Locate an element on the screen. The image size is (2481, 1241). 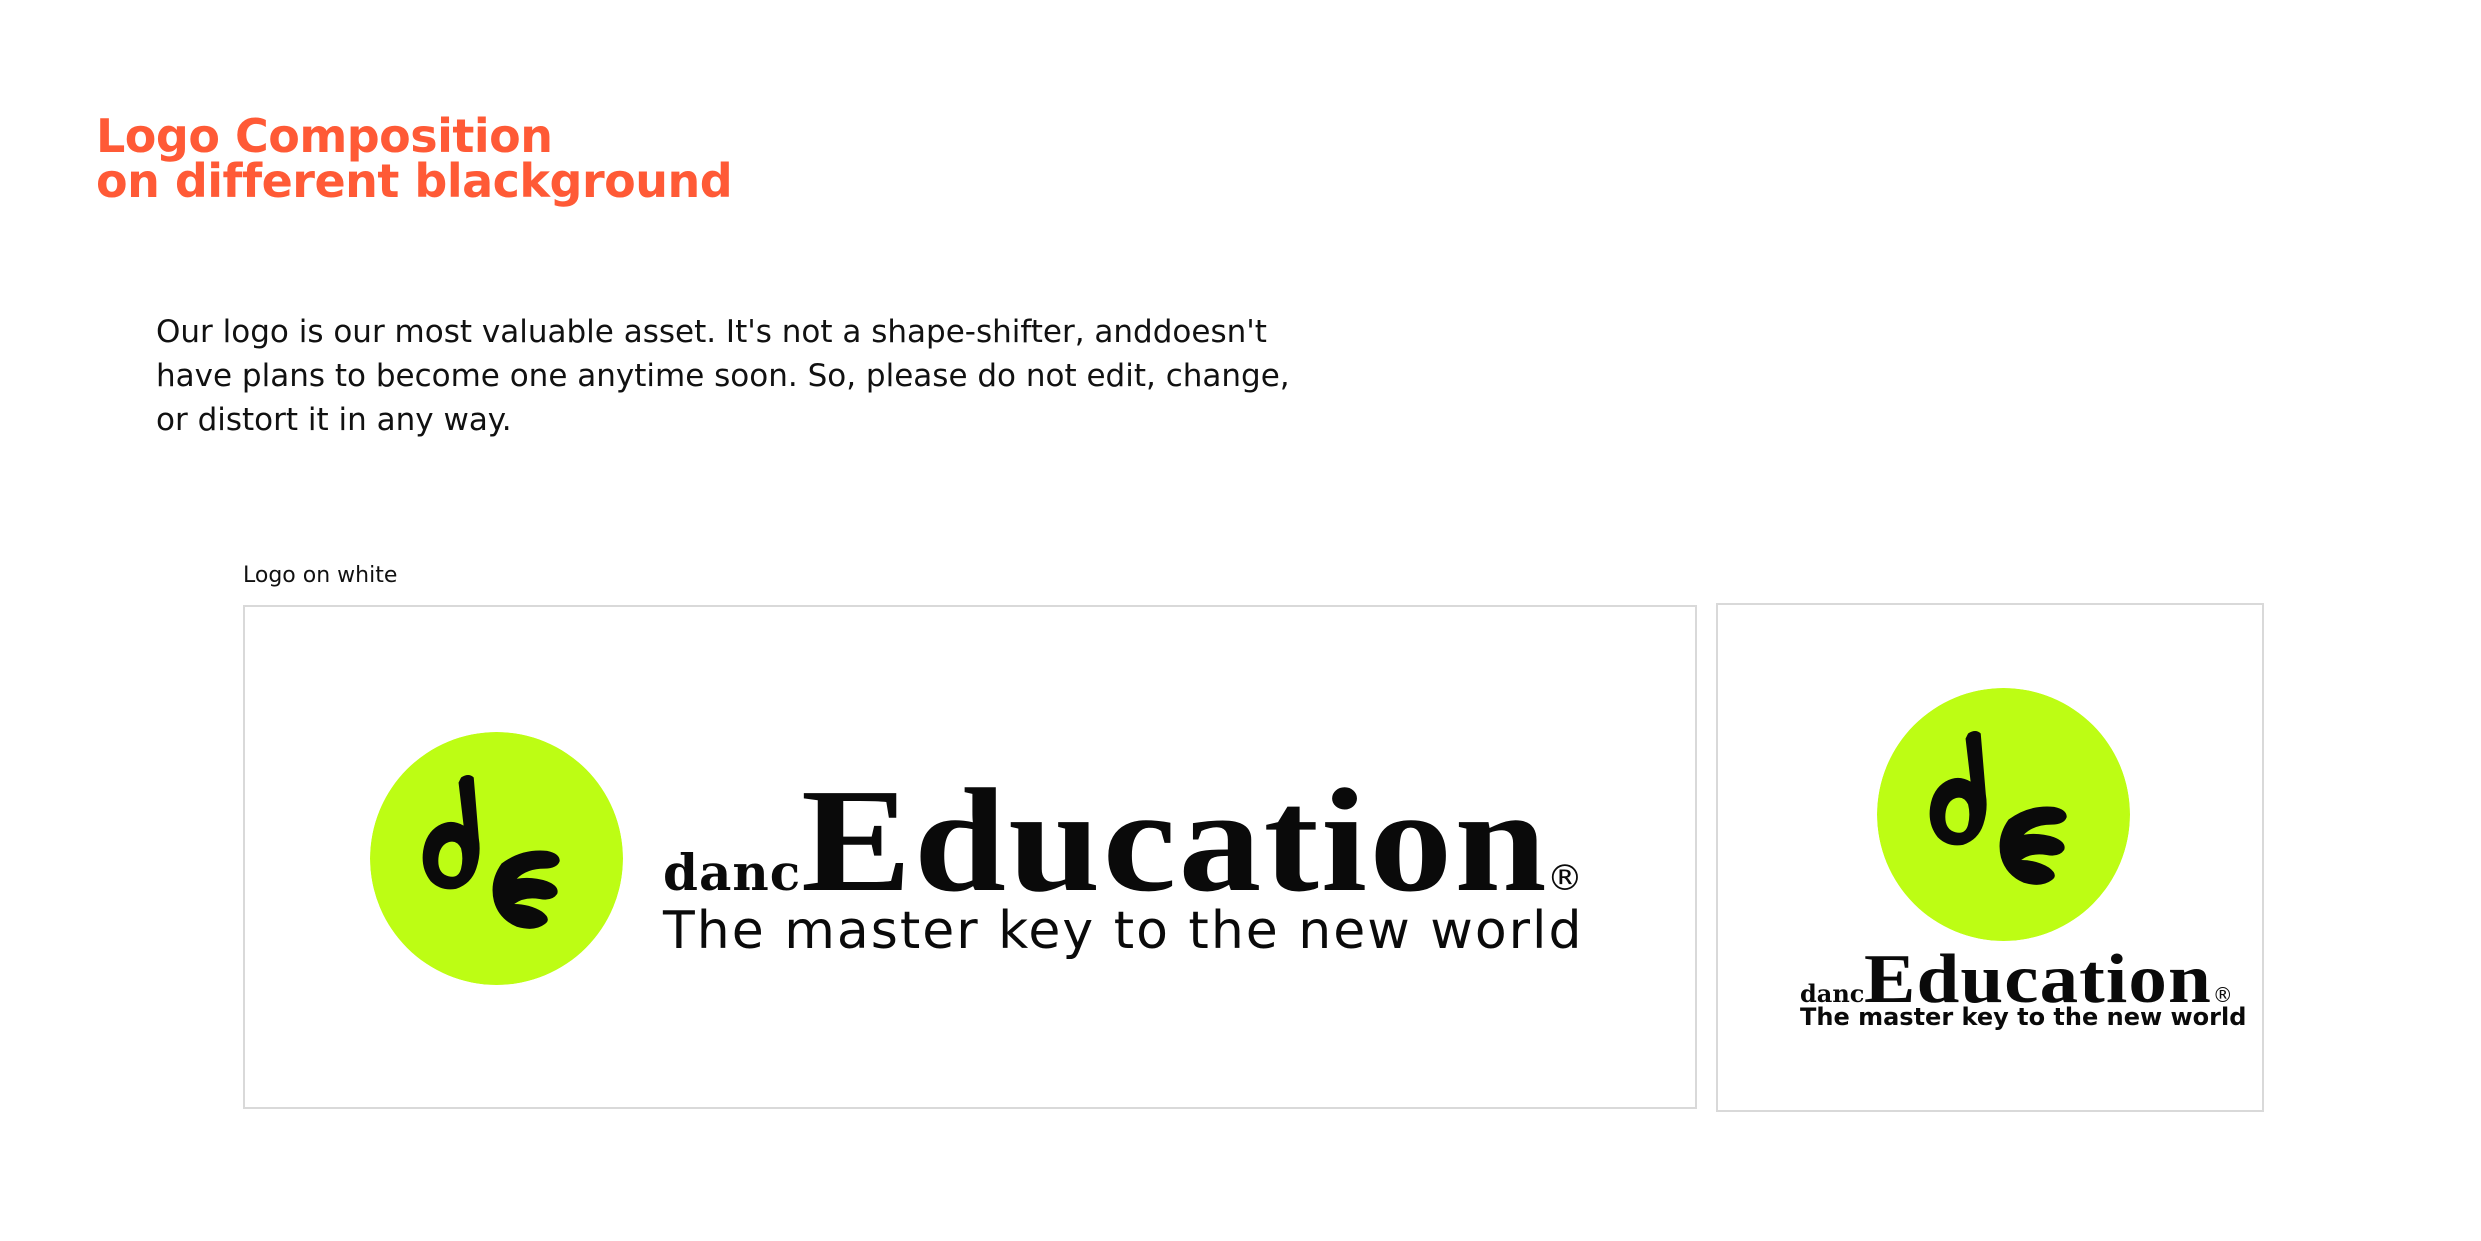
page-title-line-1: Logo Composition is located at coordinates (324, 136).